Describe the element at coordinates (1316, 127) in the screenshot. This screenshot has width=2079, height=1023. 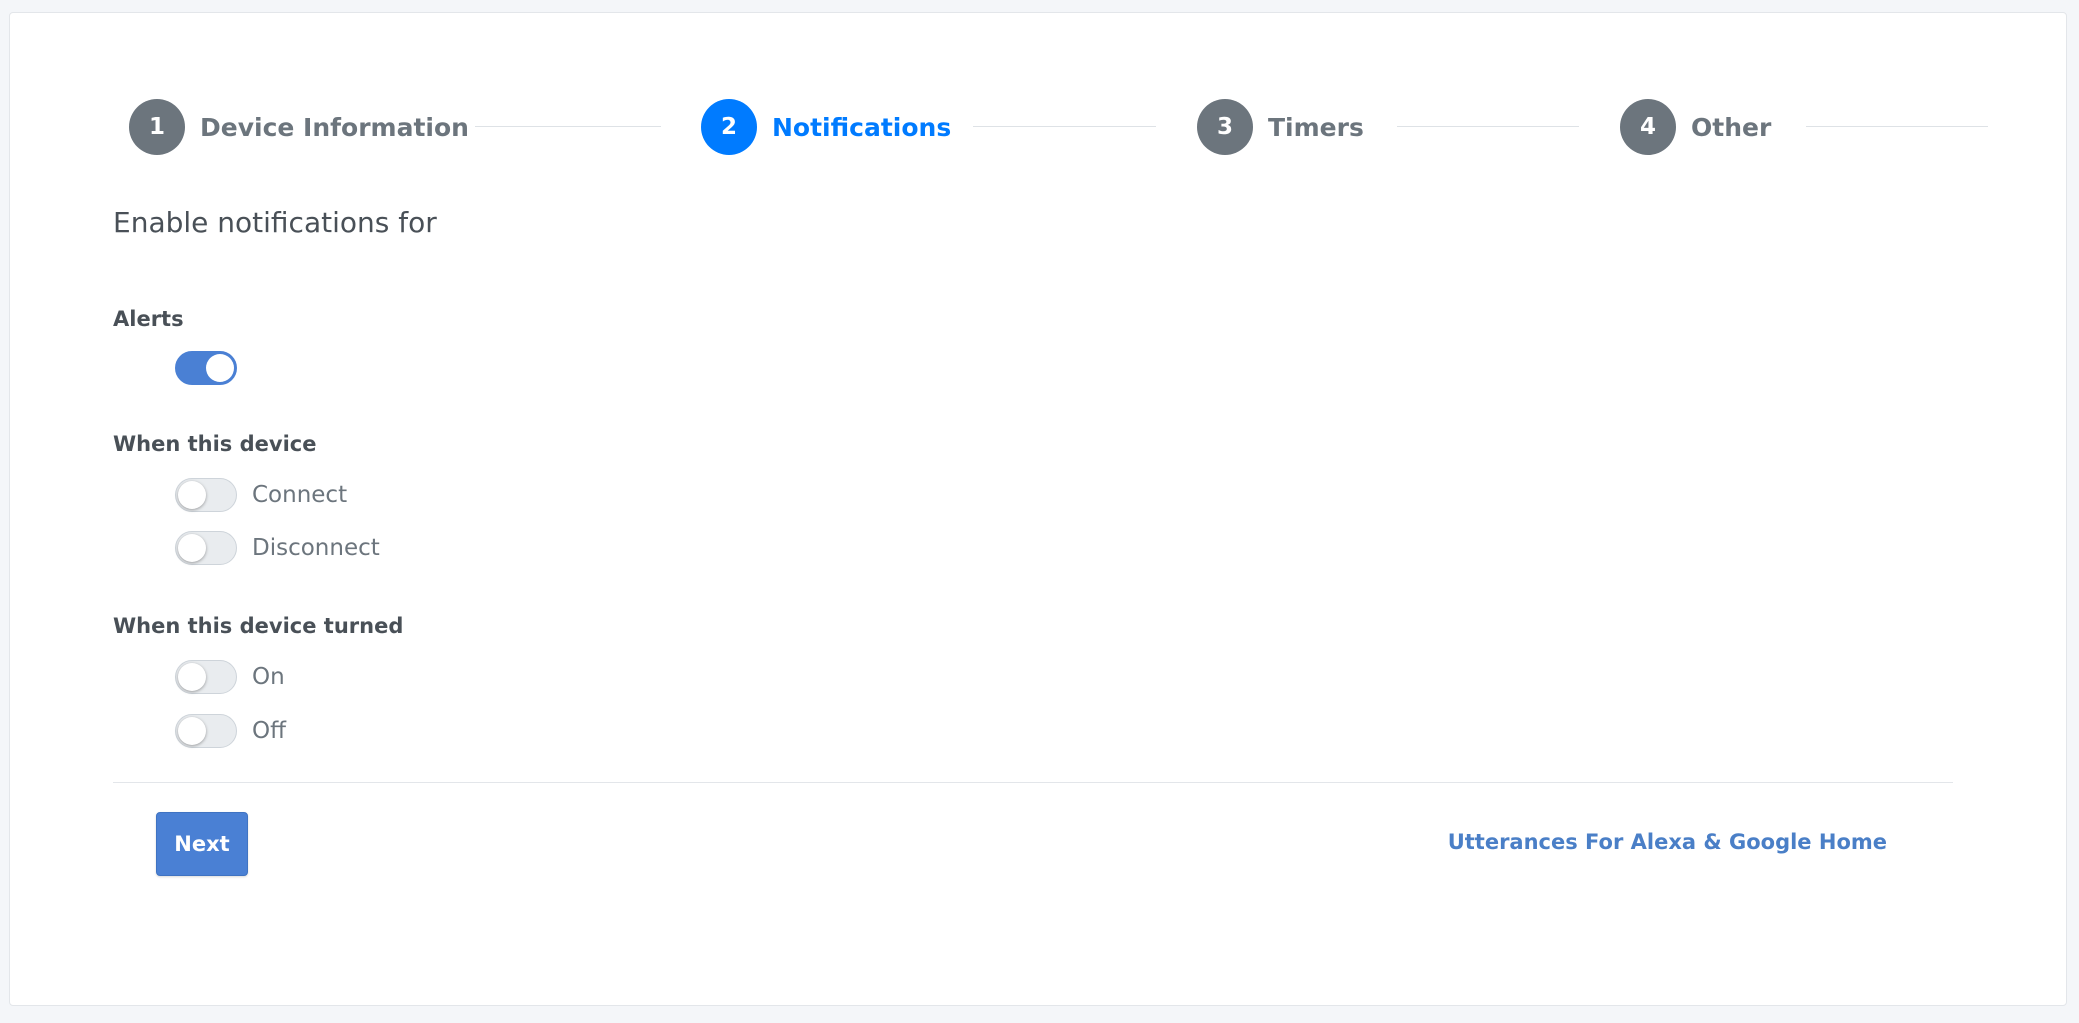
I see `step-label: Timers` at that location.